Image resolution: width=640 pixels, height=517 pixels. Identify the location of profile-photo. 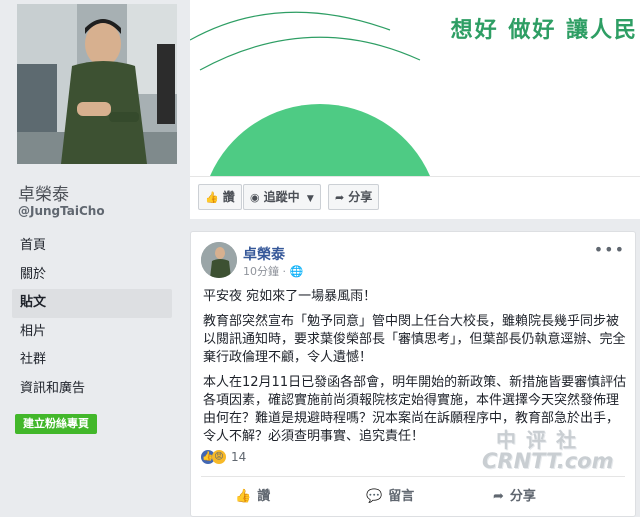
(97, 84).